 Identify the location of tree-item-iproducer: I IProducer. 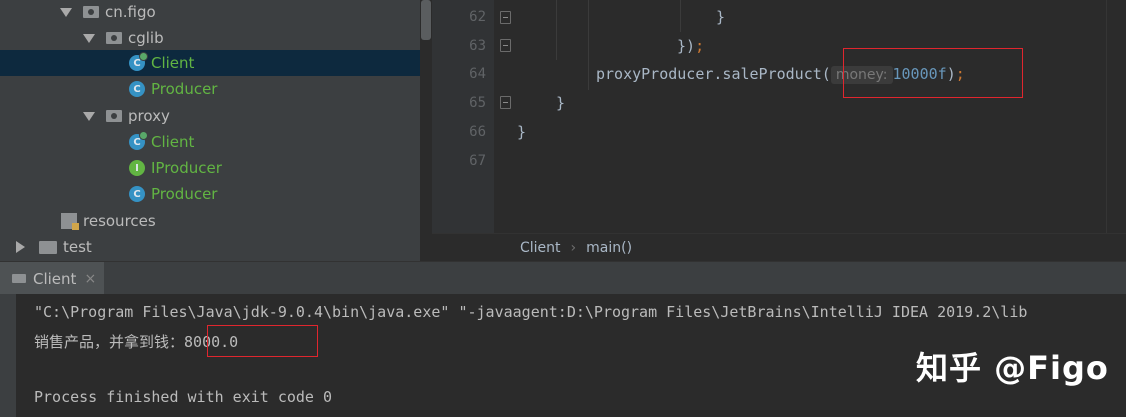
(210, 168).